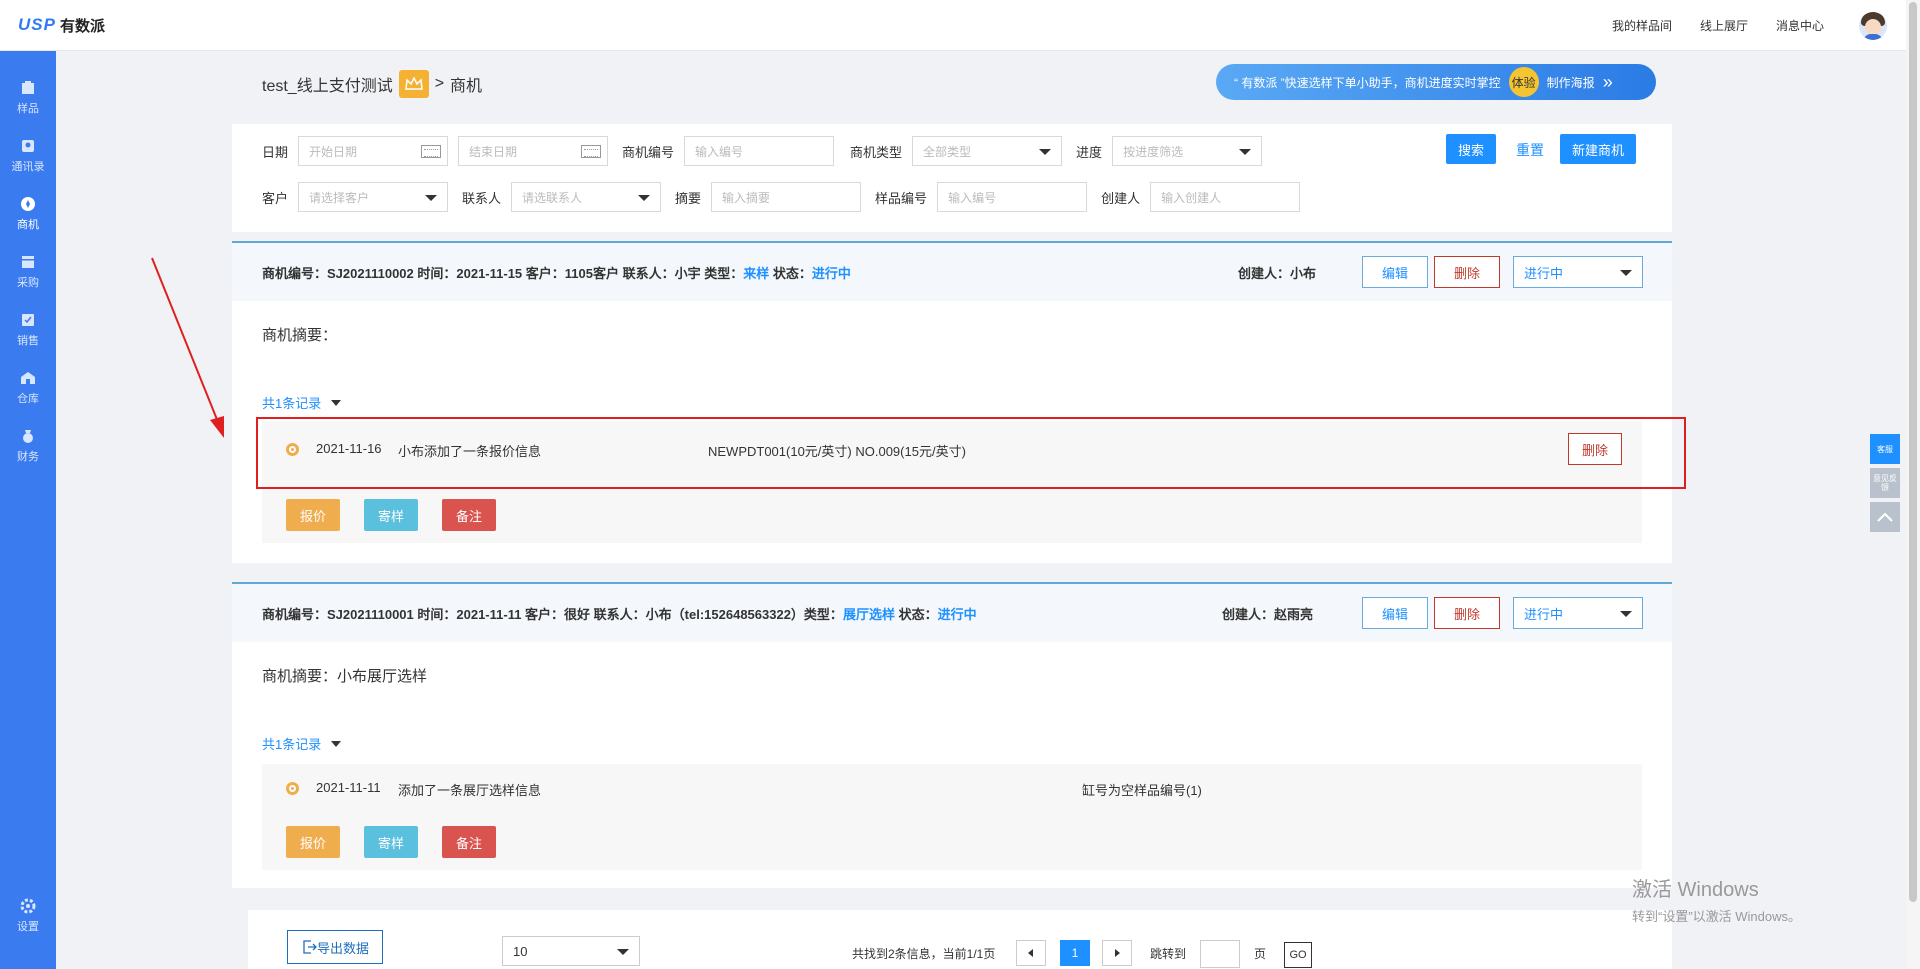 This screenshot has height=969, width=1920. Describe the element at coordinates (187, 347) in the screenshot. I see `annotation-arrow-icon` at that location.